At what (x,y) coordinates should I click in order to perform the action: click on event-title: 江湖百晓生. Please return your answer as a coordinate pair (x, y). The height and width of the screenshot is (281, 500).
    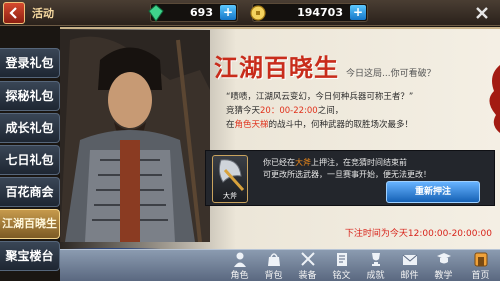
    Looking at the image, I should click on (276, 68).